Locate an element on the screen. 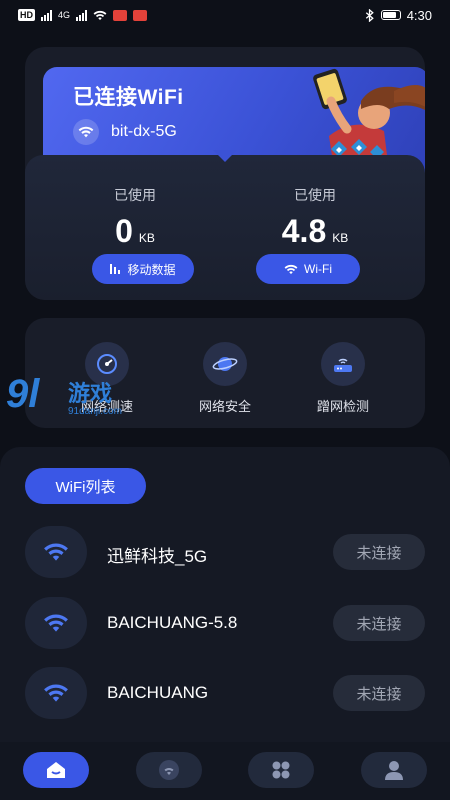  wifi-data-button: Wi-Fi is located at coordinates (308, 269).